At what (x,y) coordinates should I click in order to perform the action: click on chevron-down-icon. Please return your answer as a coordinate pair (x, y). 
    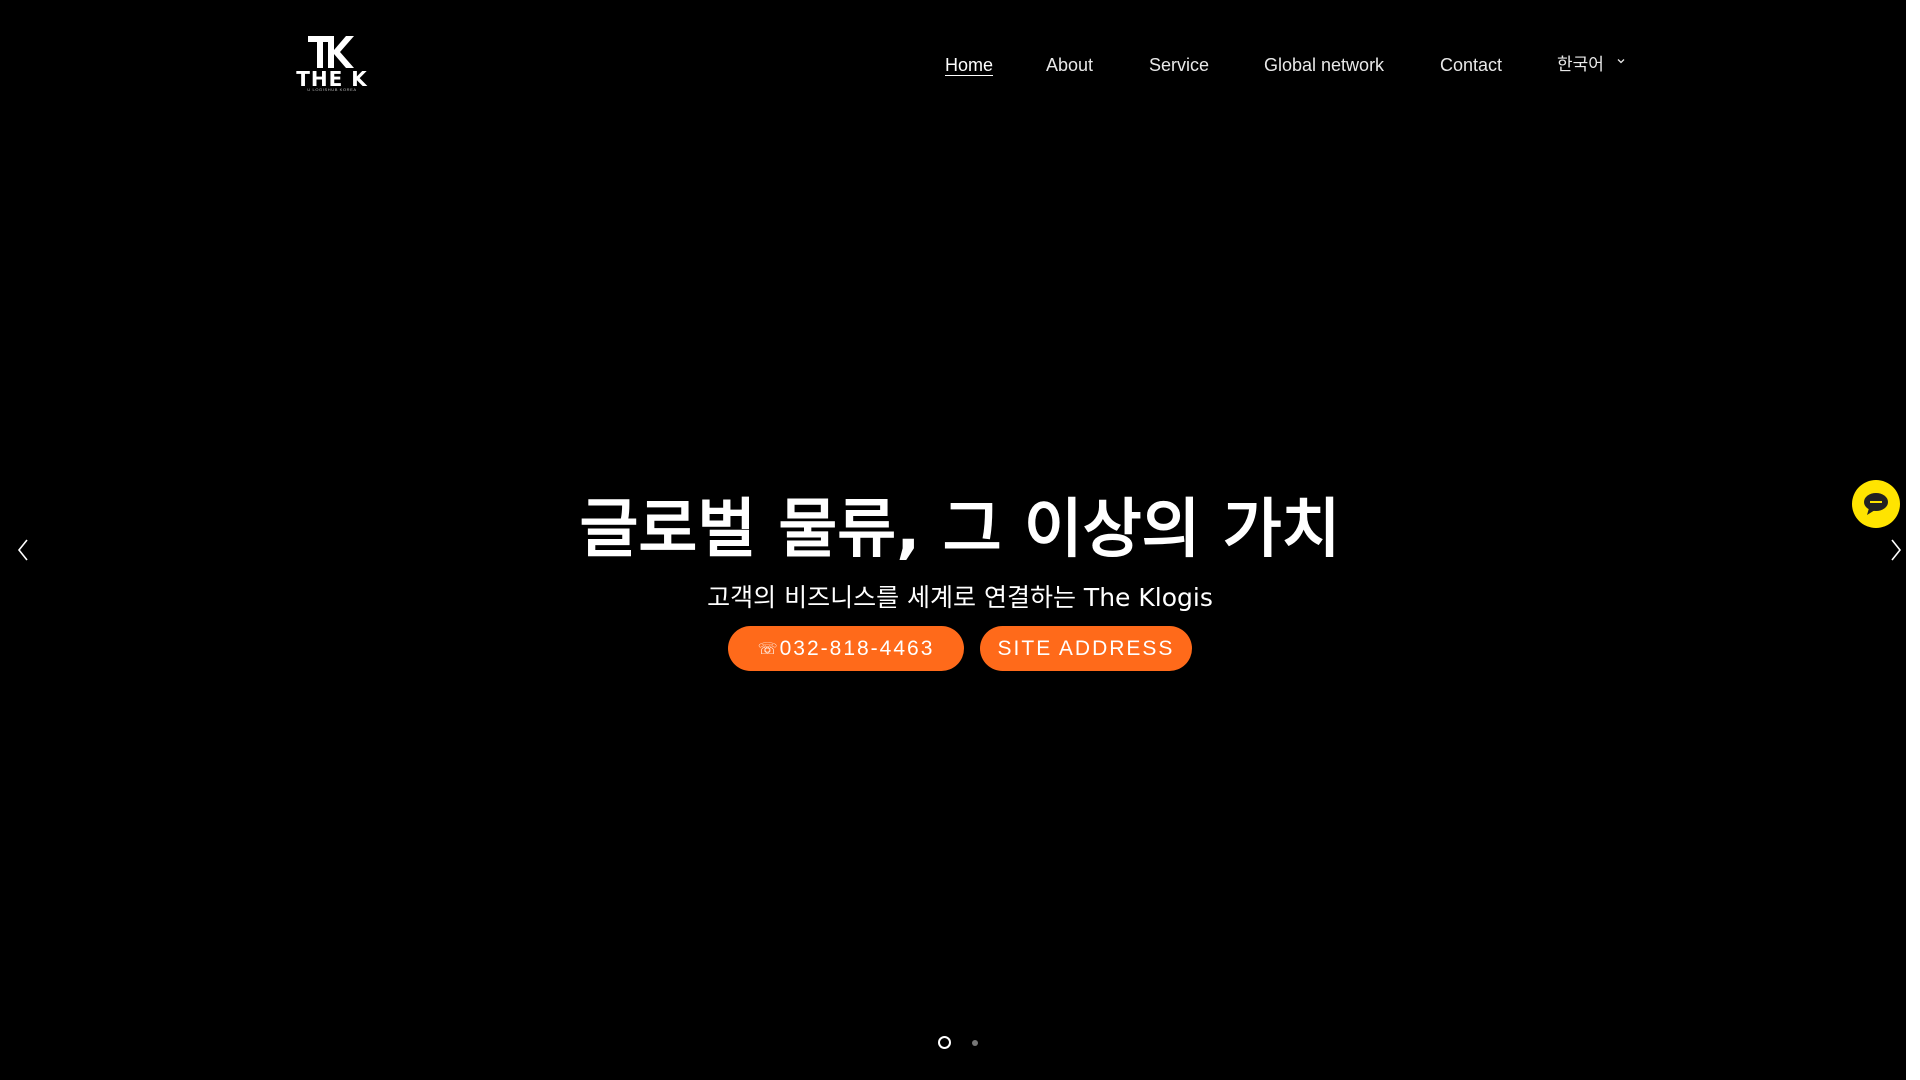
    Looking at the image, I should click on (1621, 61).